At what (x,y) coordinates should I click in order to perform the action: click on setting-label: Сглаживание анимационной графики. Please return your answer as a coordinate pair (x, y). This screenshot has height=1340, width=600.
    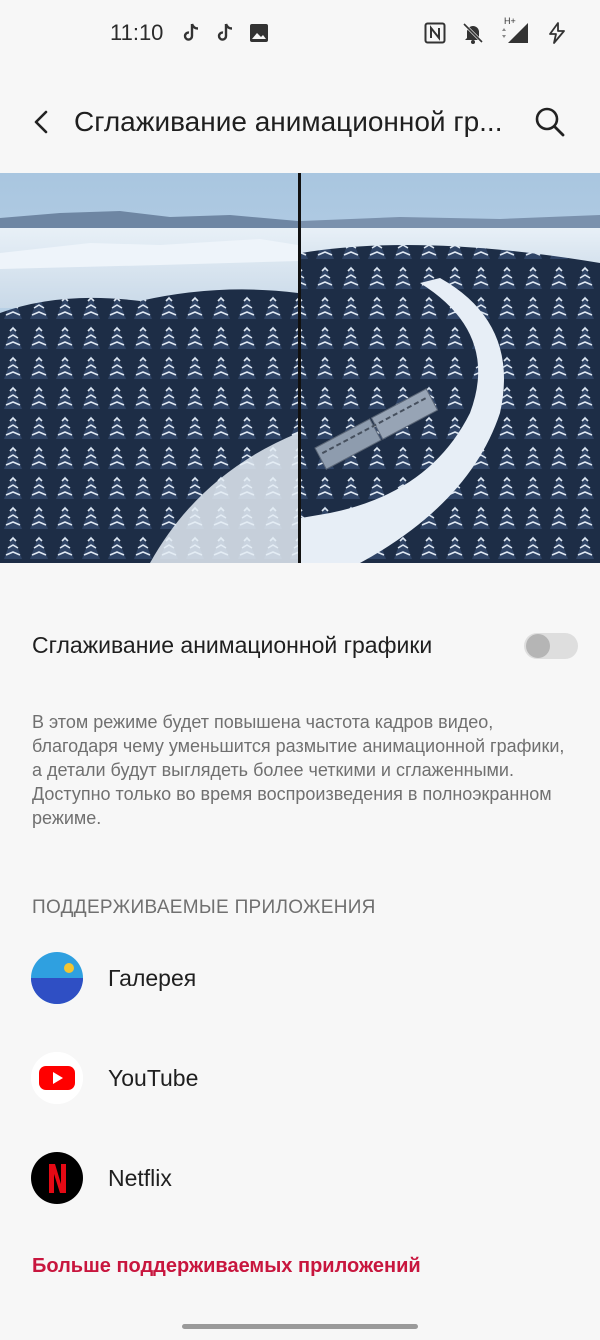
    Looking at the image, I should click on (232, 645).